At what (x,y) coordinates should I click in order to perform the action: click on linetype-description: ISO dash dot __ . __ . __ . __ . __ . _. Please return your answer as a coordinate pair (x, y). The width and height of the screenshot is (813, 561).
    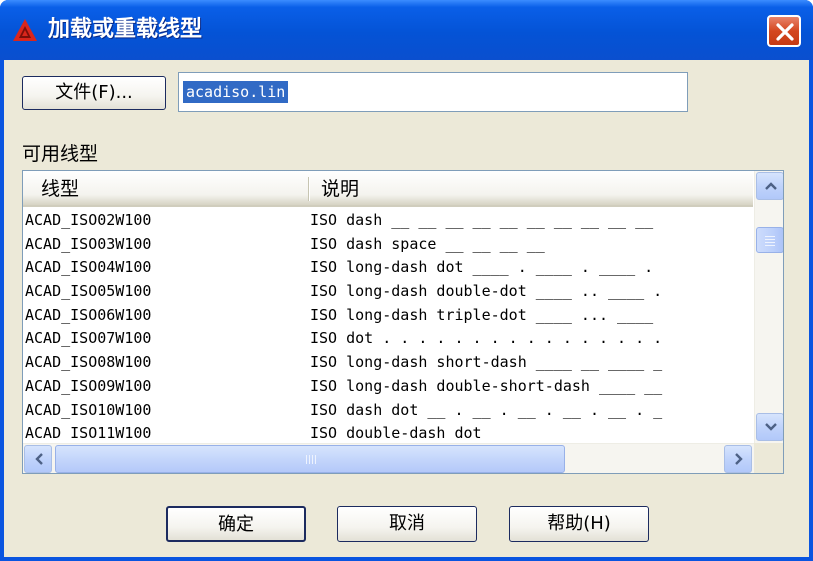
    Looking at the image, I should click on (486, 409).